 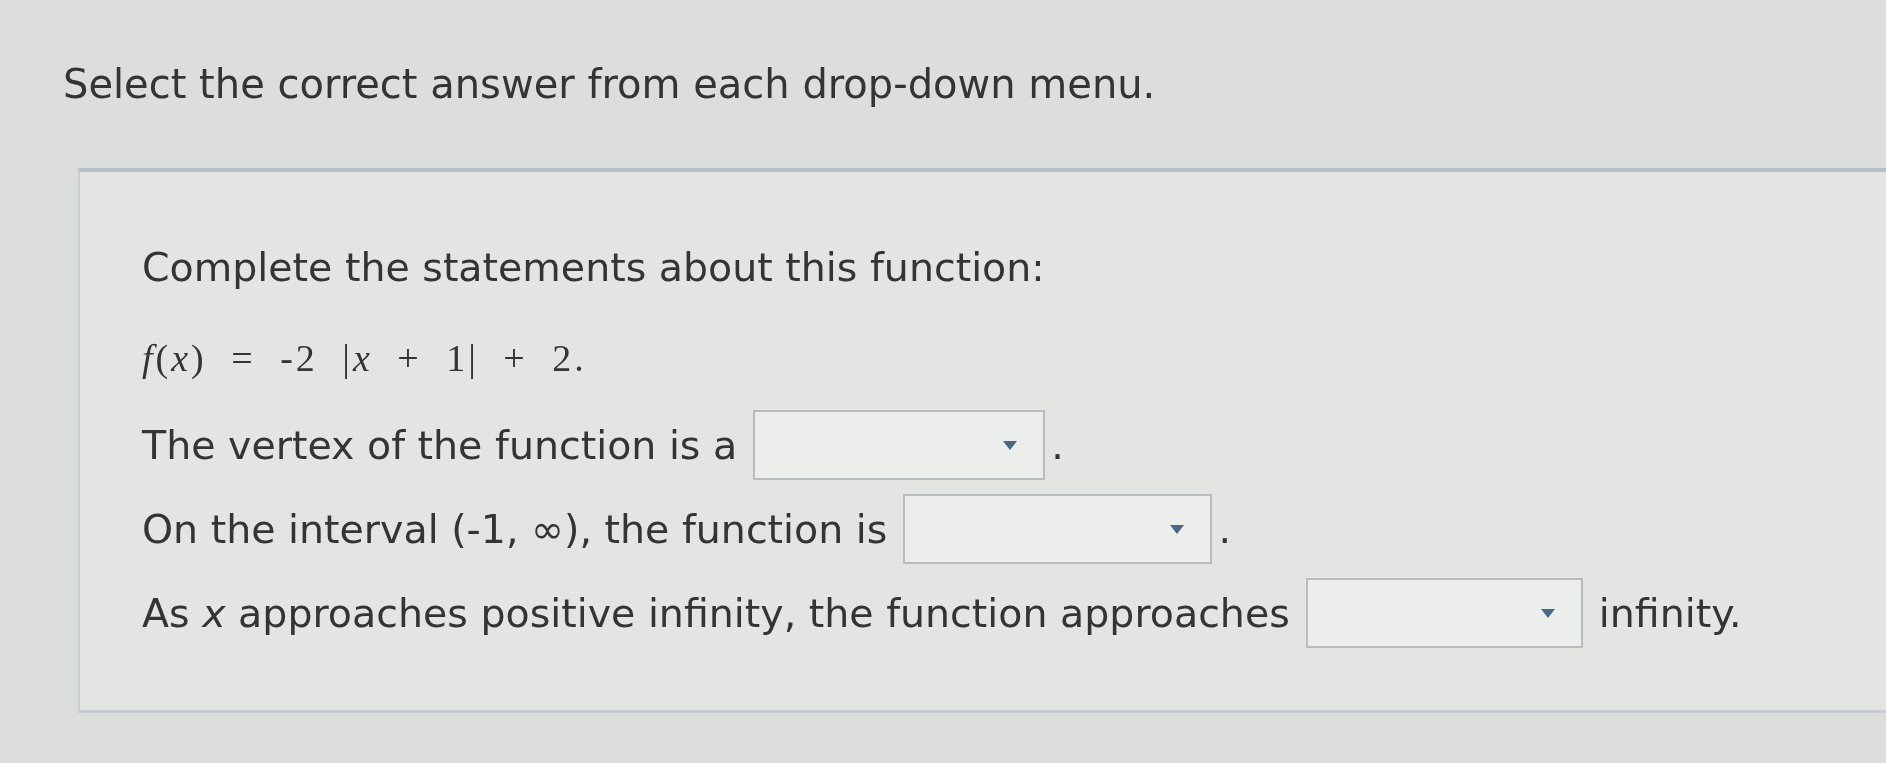 What do you see at coordinates (440, 445) in the screenshot?
I see `statement-text: The vertex of the function is a` at bounding box center [440, 445].